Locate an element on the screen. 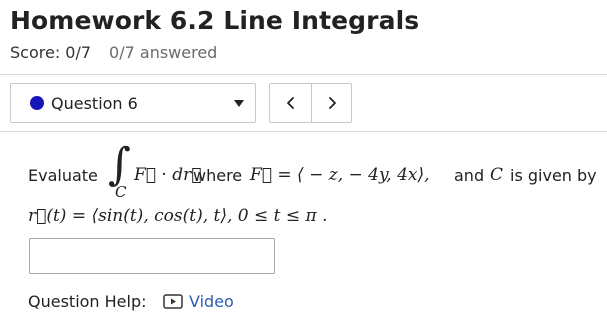  previous-question-button is located at coordinates (291, 103).